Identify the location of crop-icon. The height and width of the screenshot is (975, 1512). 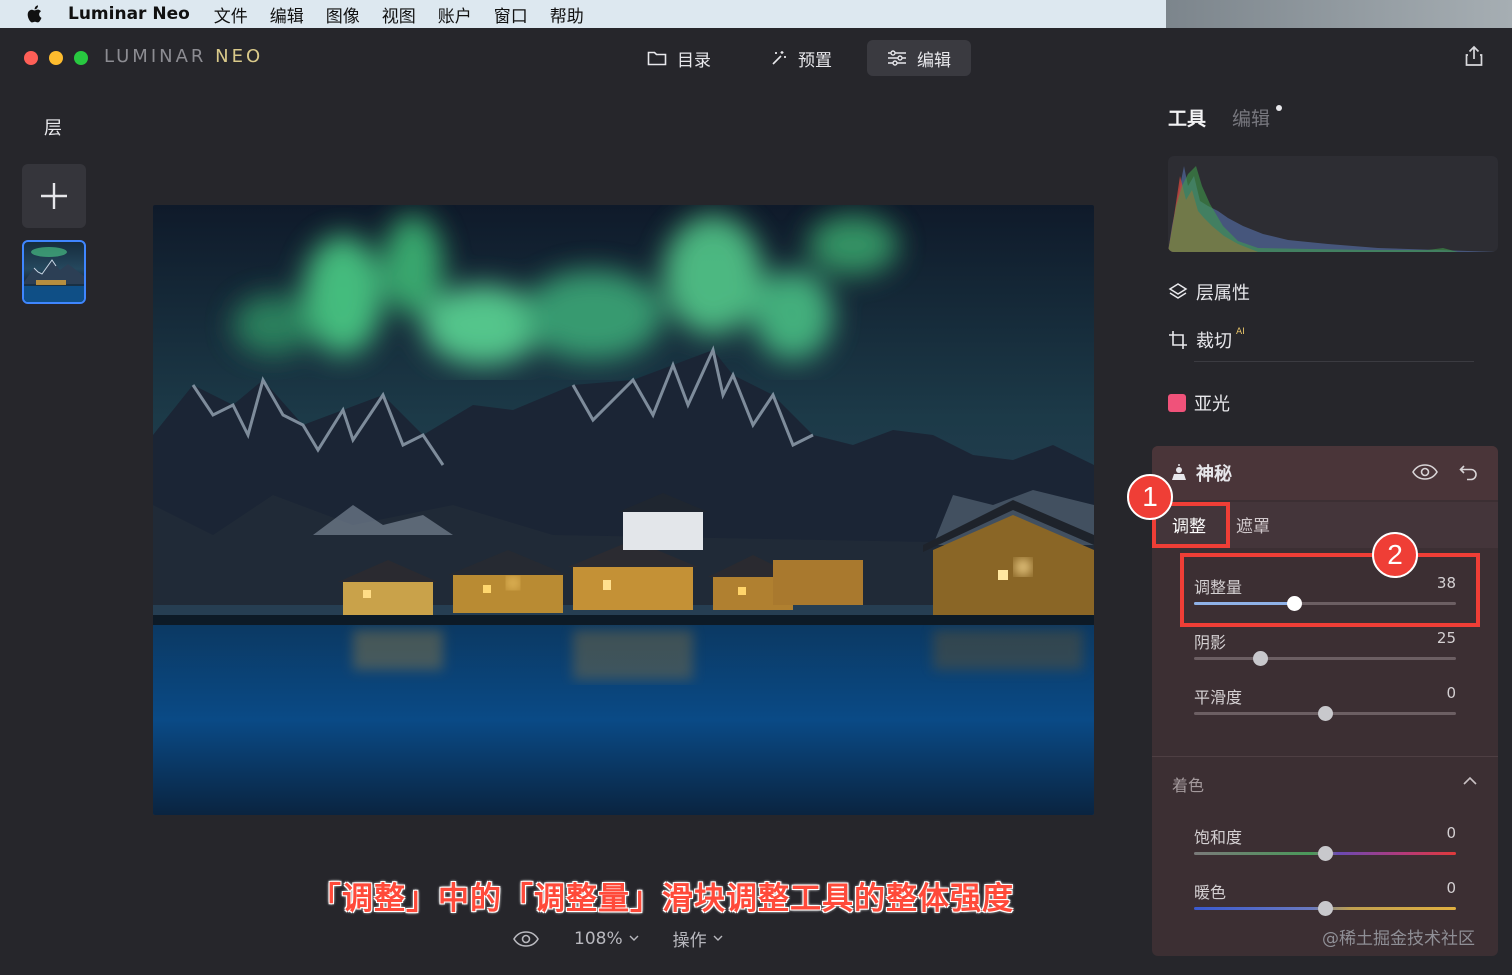
(1178, 340).